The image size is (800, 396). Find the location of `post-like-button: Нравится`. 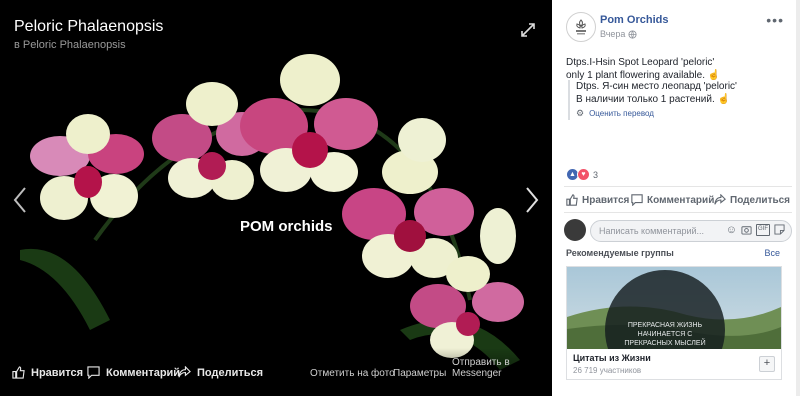

post-like-button: Нравится is located at coordinates (597, 200).